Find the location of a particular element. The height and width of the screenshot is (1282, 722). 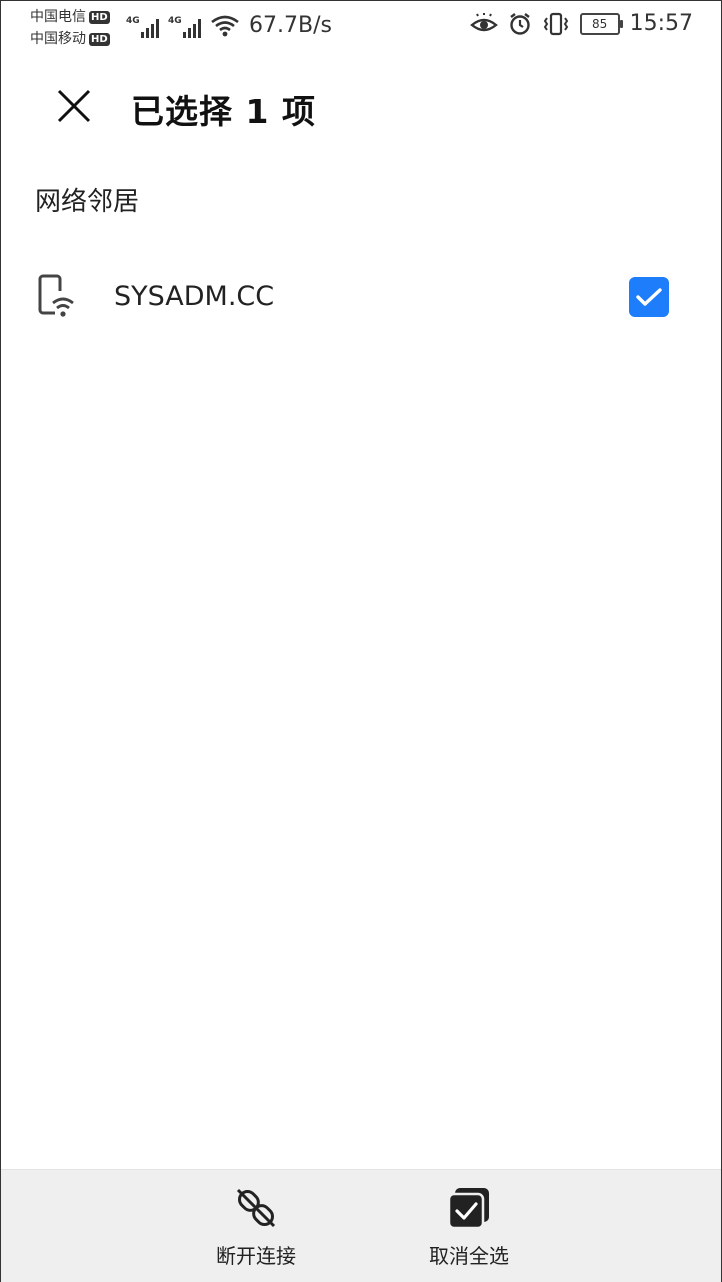

deselect-all-button: 取消全选 is located at coordinates (469, 1227).